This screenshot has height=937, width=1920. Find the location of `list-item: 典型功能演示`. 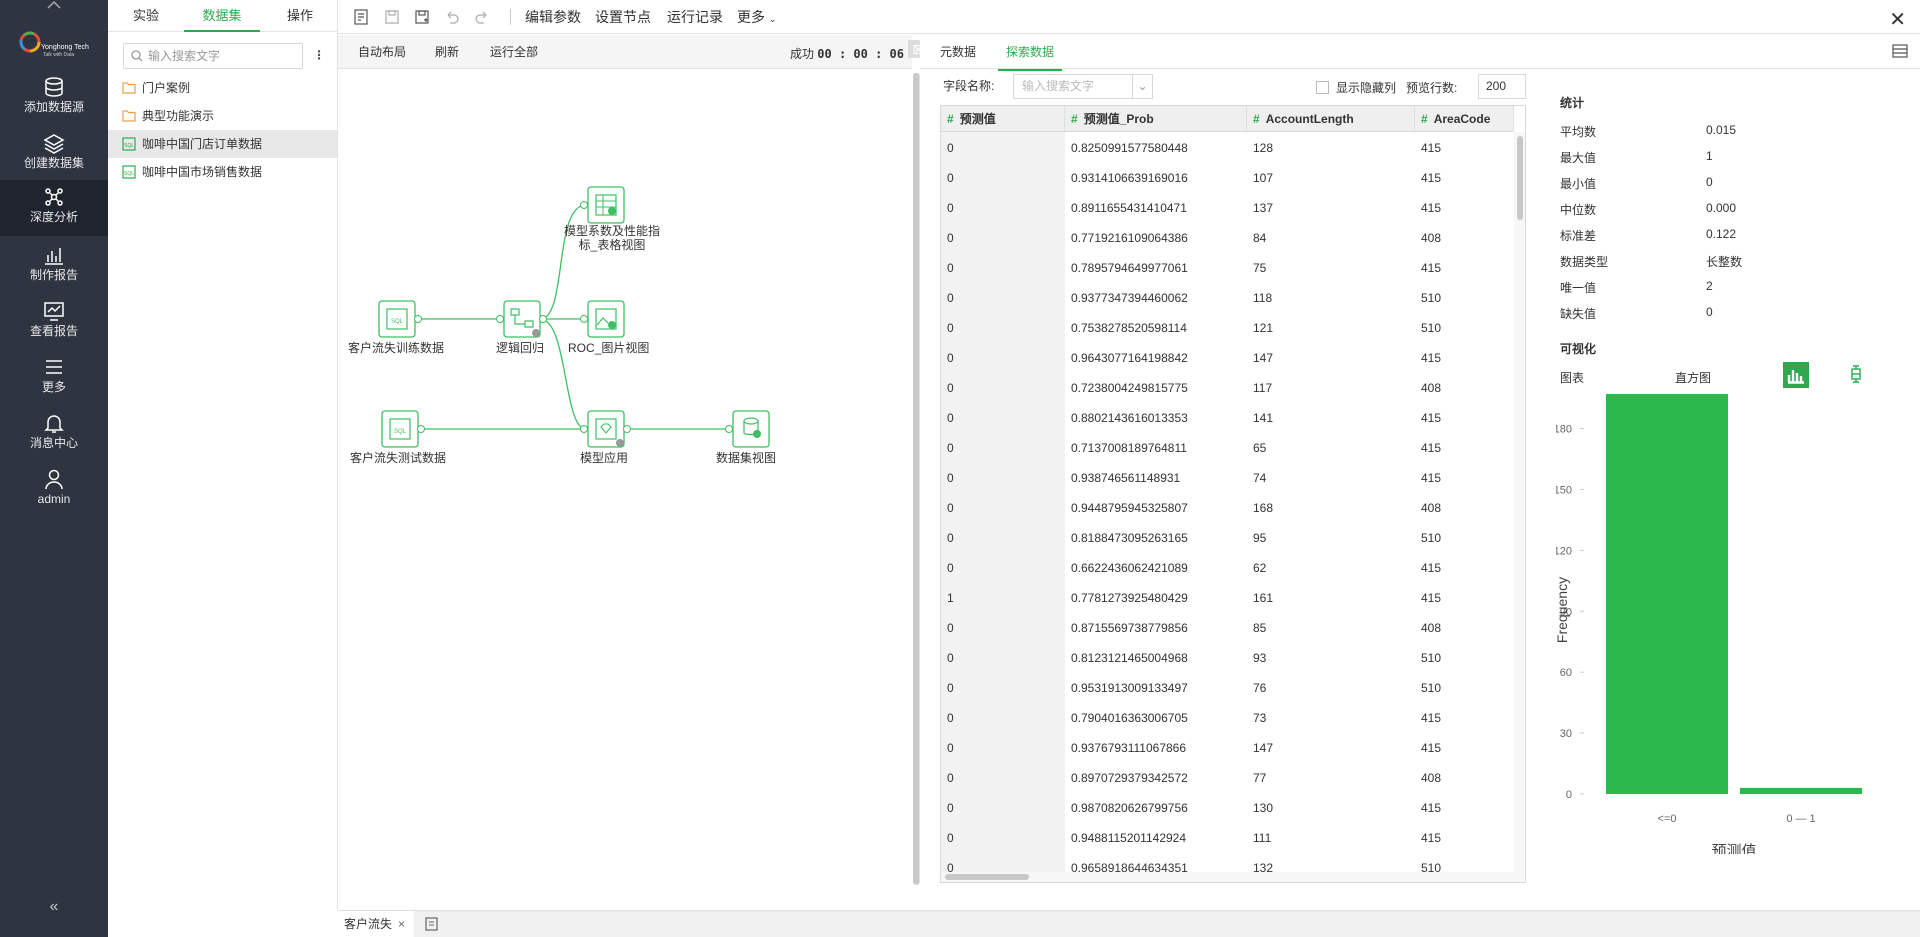

list-item: 典型功能演示 is located at coordinates (222, 116).